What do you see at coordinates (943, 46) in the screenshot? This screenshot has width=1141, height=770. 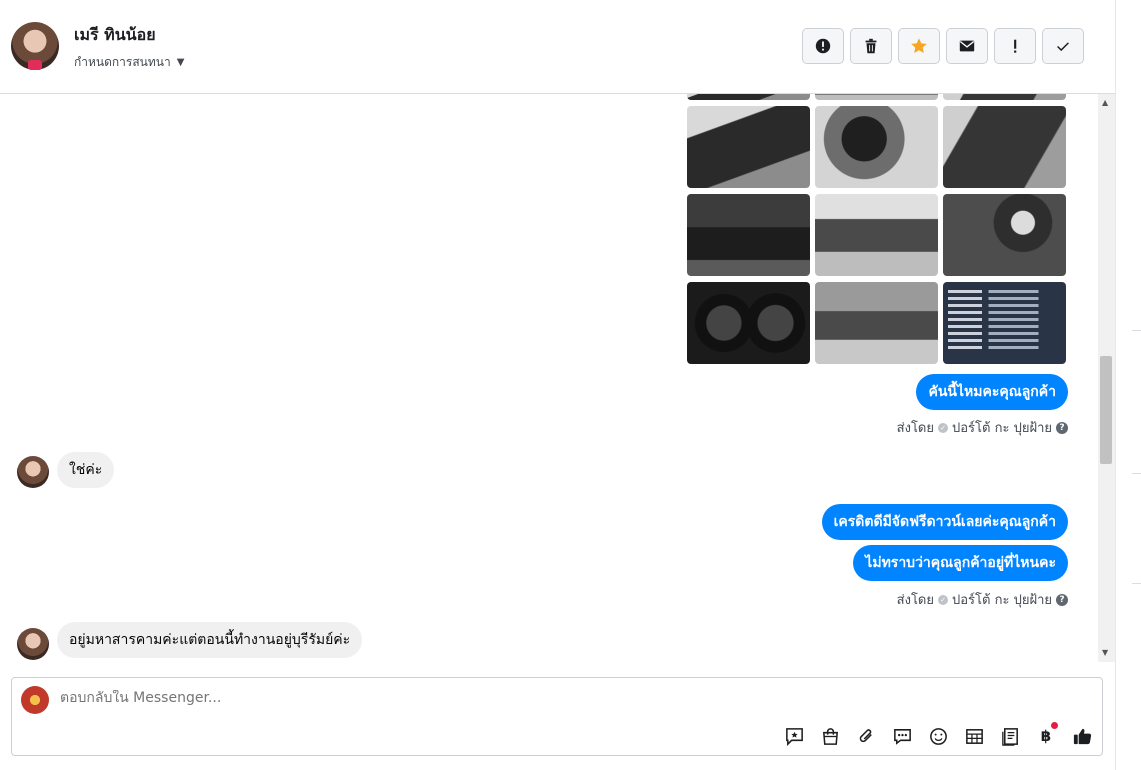 I see `header-actions` at bounding box center [943, 46].